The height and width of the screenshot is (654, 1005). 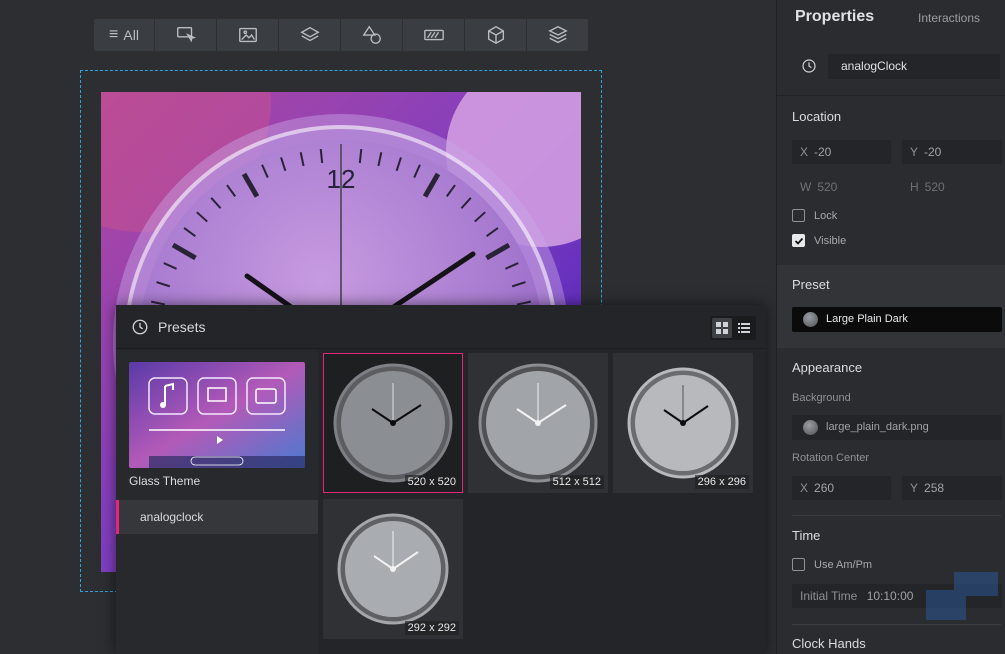 I want to click on rotation-x-field: X 260, so click(x=841, y=488).